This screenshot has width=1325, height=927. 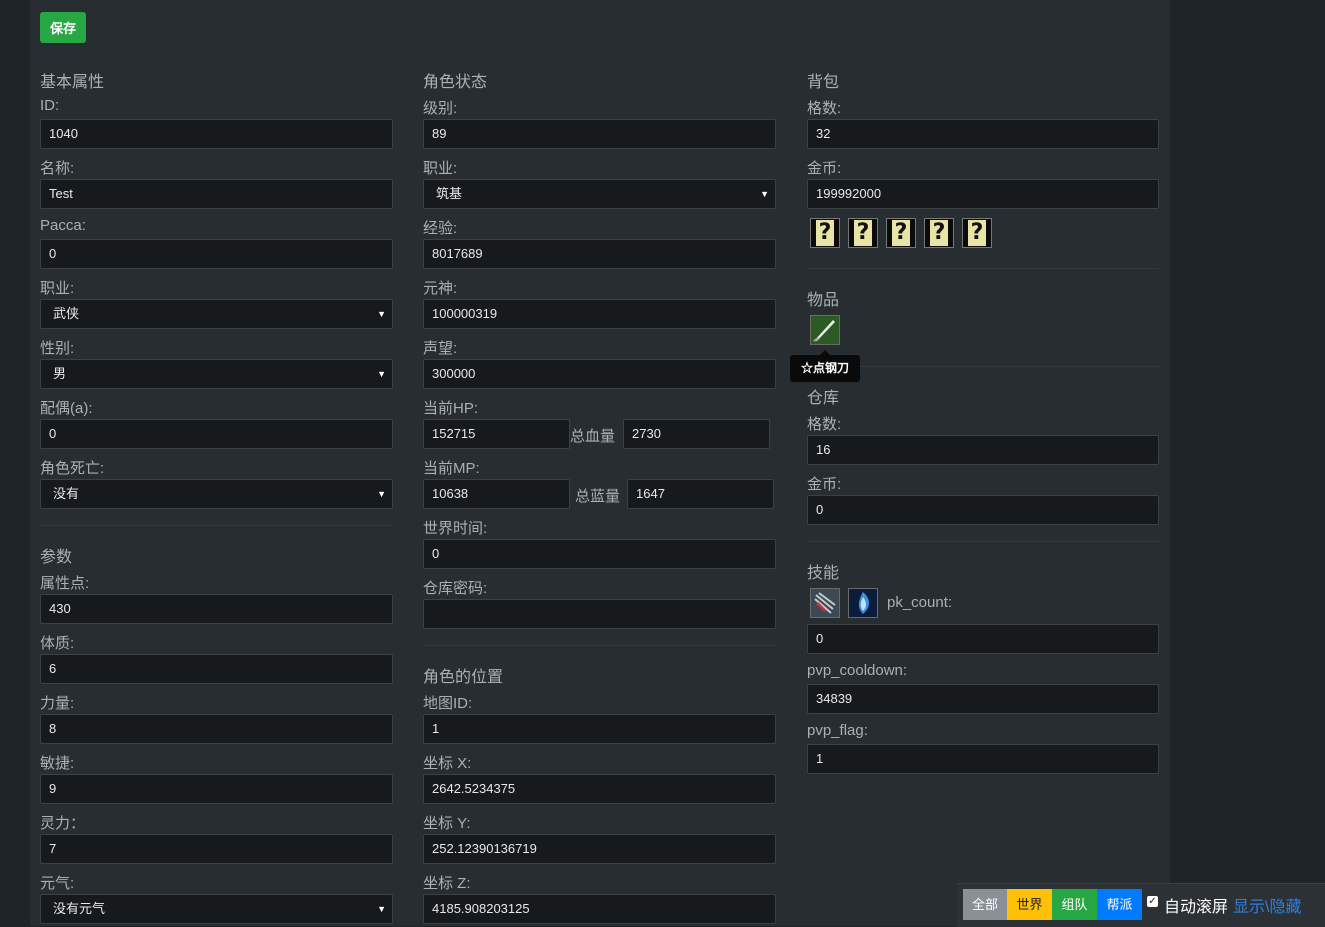 I want to click on show-hide-link: 显示\隐藏, so click(x=1267, y=905).